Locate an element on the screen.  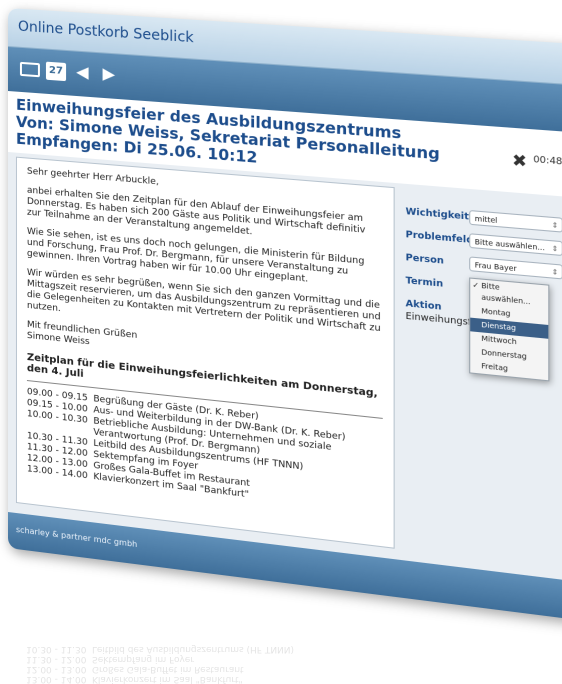
next-arrow-icon: ▶ is located at coordinates (109, 74).